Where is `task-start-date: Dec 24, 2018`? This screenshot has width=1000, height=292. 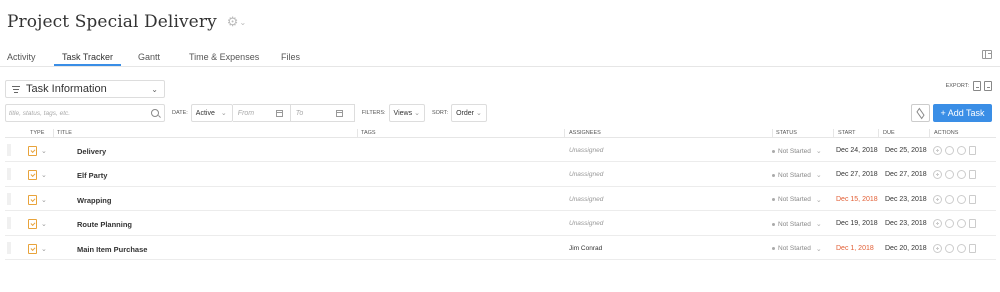 task-start-date: Dec 24, 2018 is located at coordinates (857, 150).